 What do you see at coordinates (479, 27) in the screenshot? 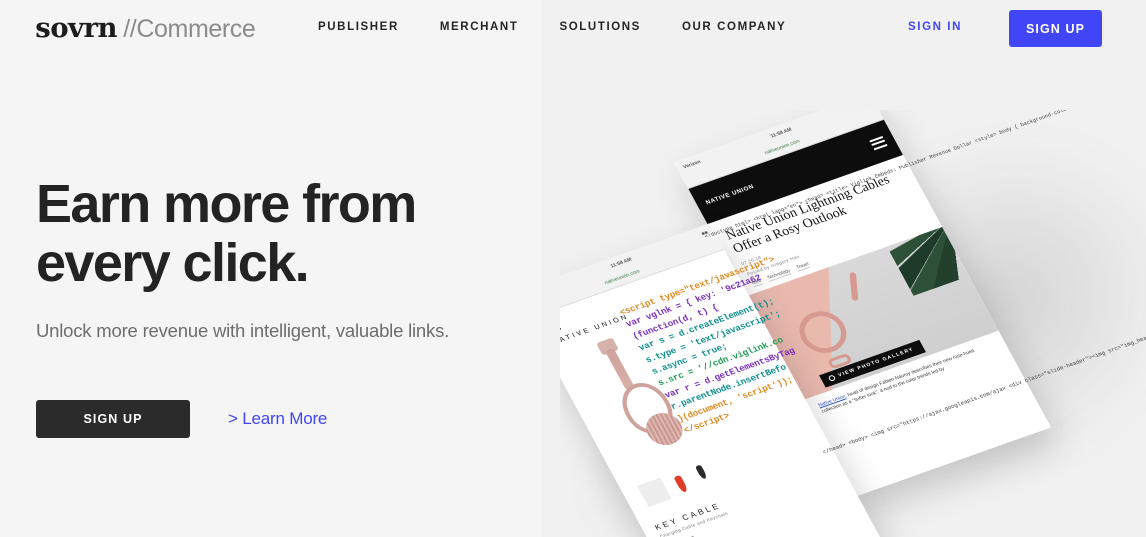
I see `nav-item-merchant: MERCHANT` at bounding box center [479, 27].